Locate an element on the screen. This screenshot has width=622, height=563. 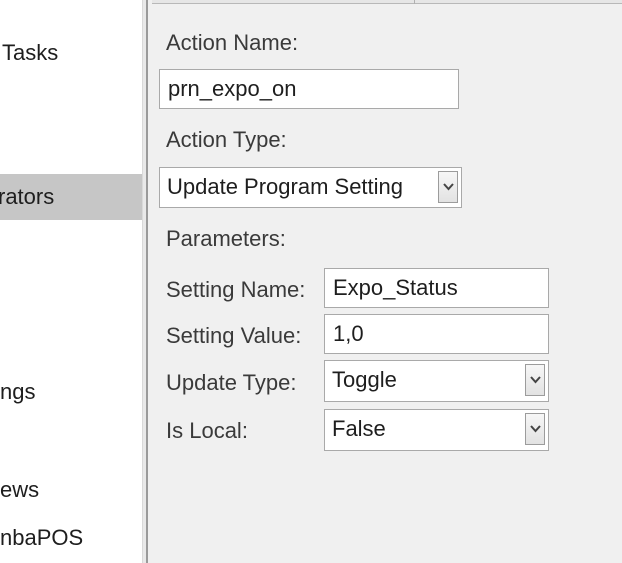
update-type-value: Toggle is located at coordinates (364, 379).